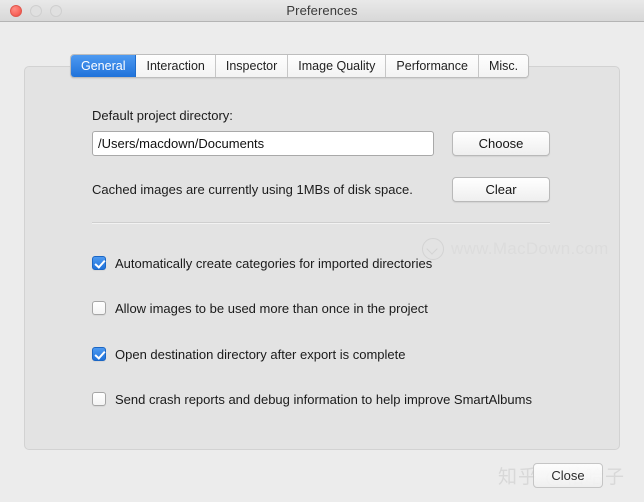 The height and width of the screenshot is (502, 644). I want to click on section-divider, so click(321, 223).